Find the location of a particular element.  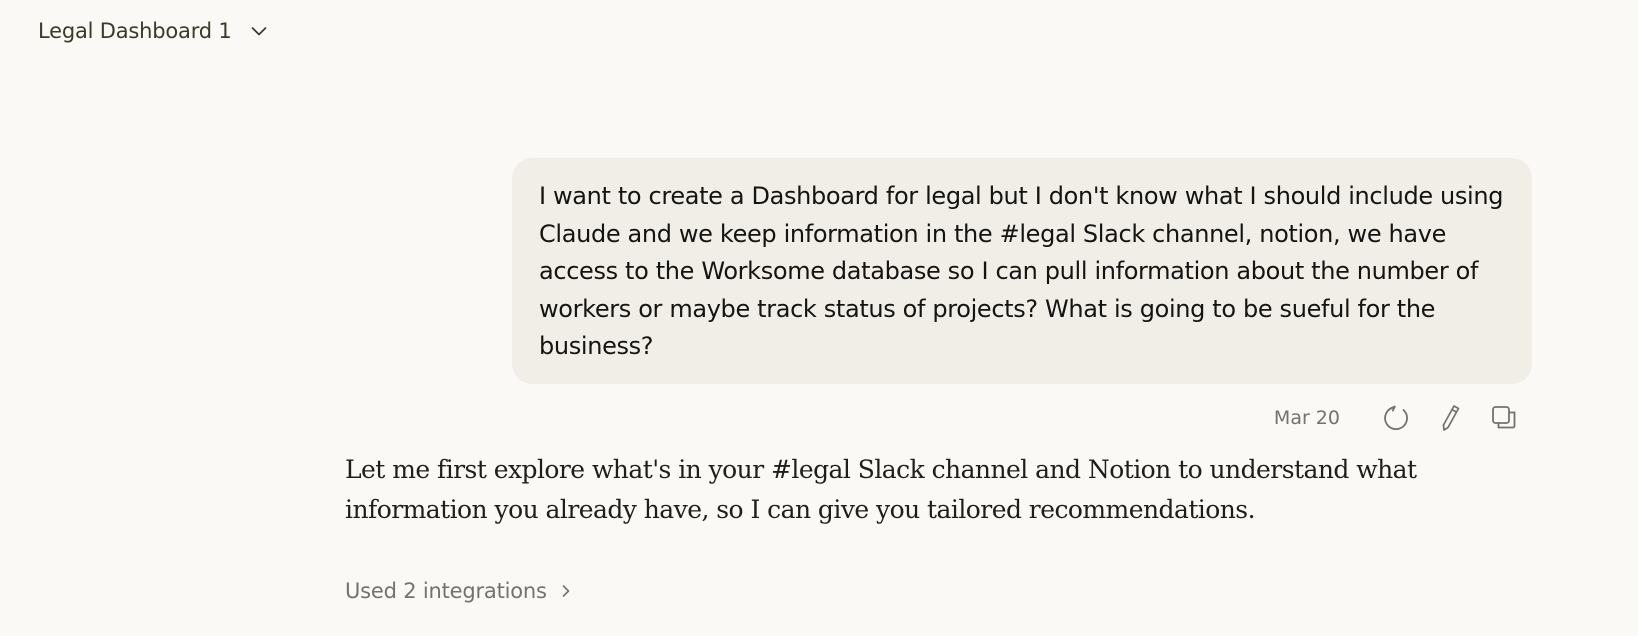

copy-icon is located at coordinates (1504, 417).